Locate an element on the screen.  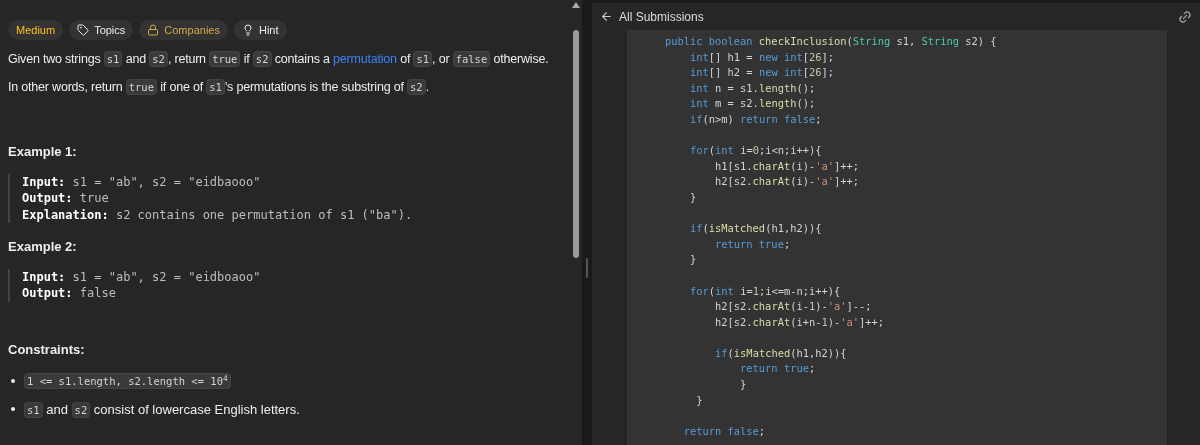
tag-button: Topics is located at coordinates (101, 30).